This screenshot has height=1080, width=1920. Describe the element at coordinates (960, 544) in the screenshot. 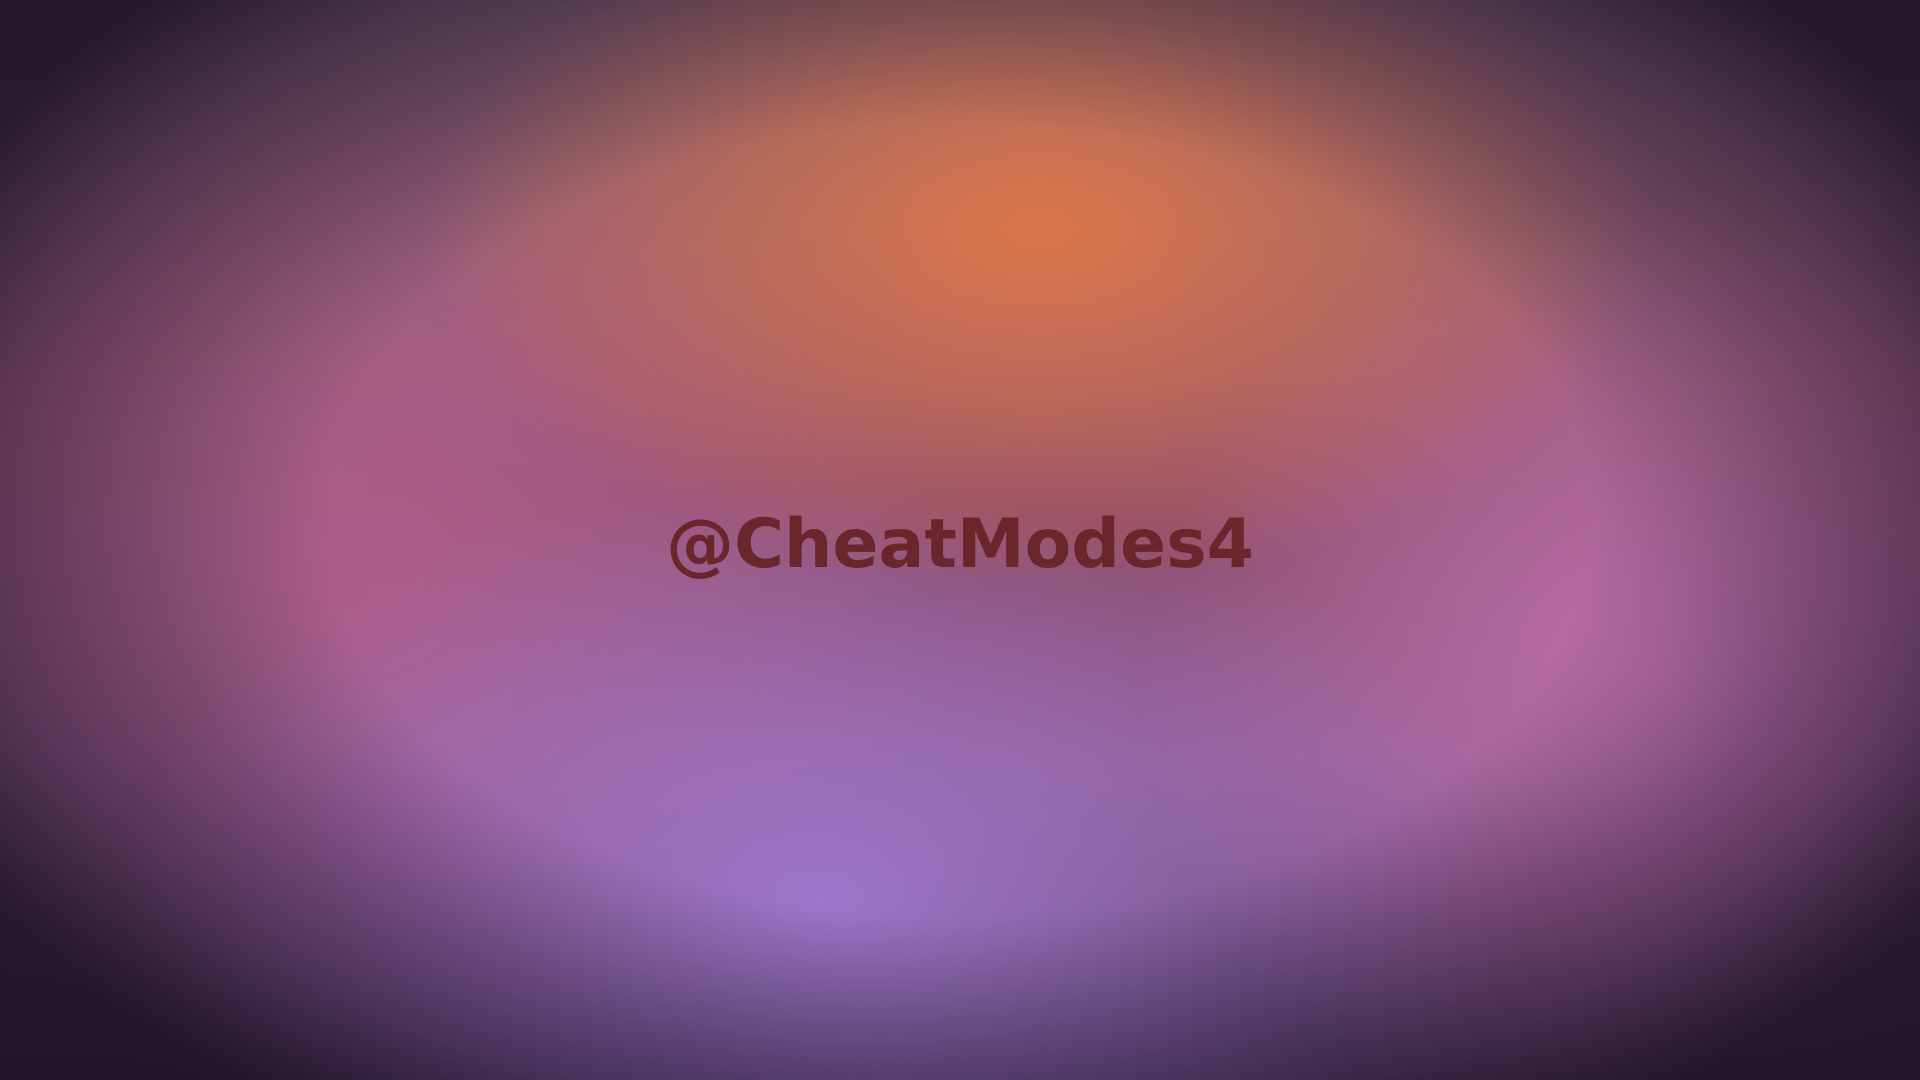

I see `watermark-handle-text: @CheatModes4` at that location.